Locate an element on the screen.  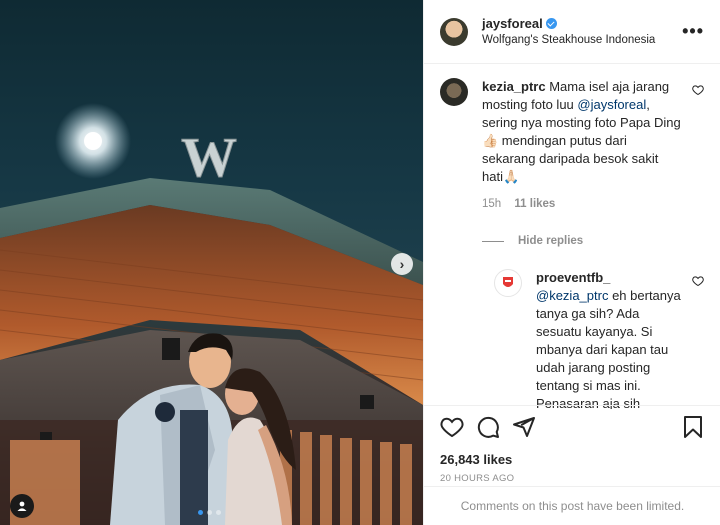
comment-meta: 15h 11 likes is located at coordinates (582, 204).